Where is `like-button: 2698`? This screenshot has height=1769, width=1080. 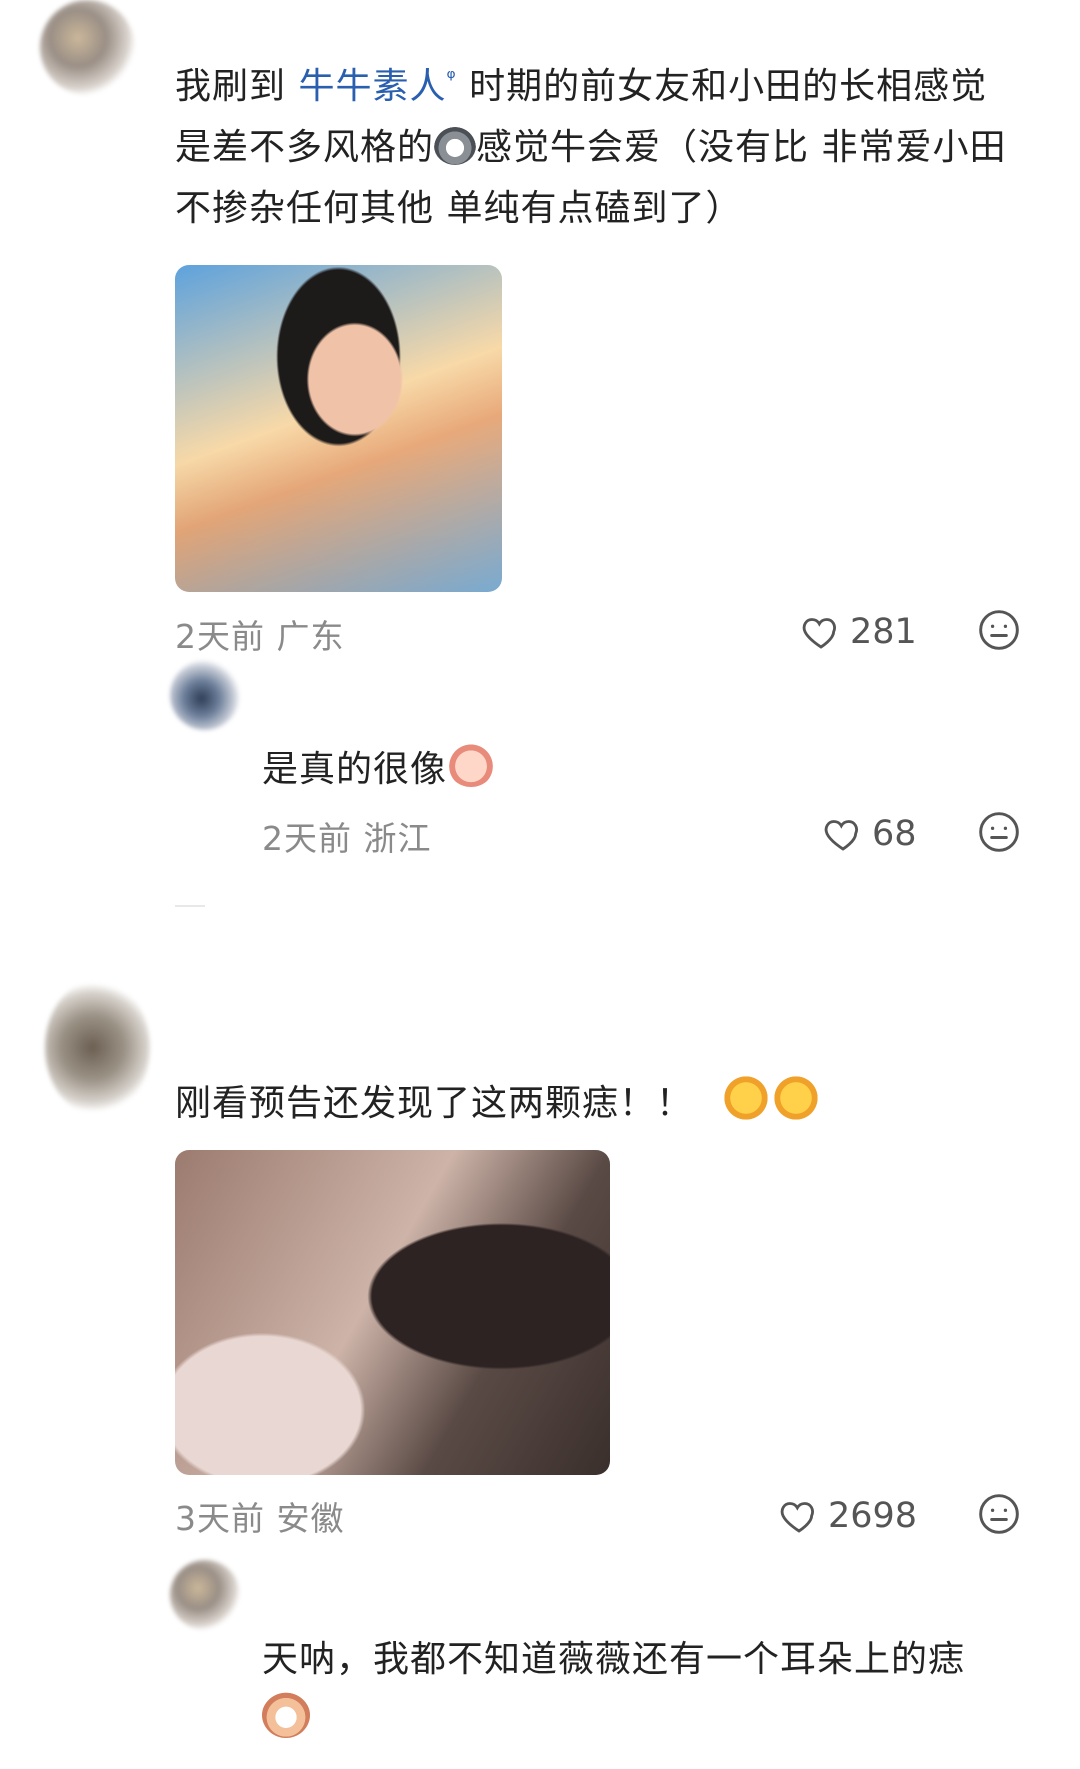
like-button: 2698 is located at coordinates (847, 1516).